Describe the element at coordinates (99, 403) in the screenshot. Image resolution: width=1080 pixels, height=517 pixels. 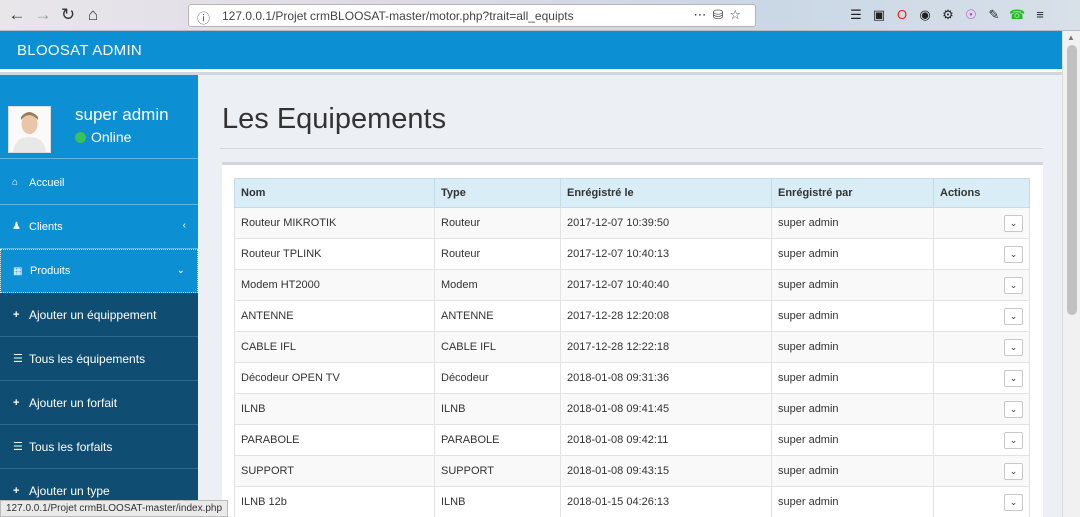
I see `subitem-ajouter-forfait: + Ajouter un forfait` at that location.